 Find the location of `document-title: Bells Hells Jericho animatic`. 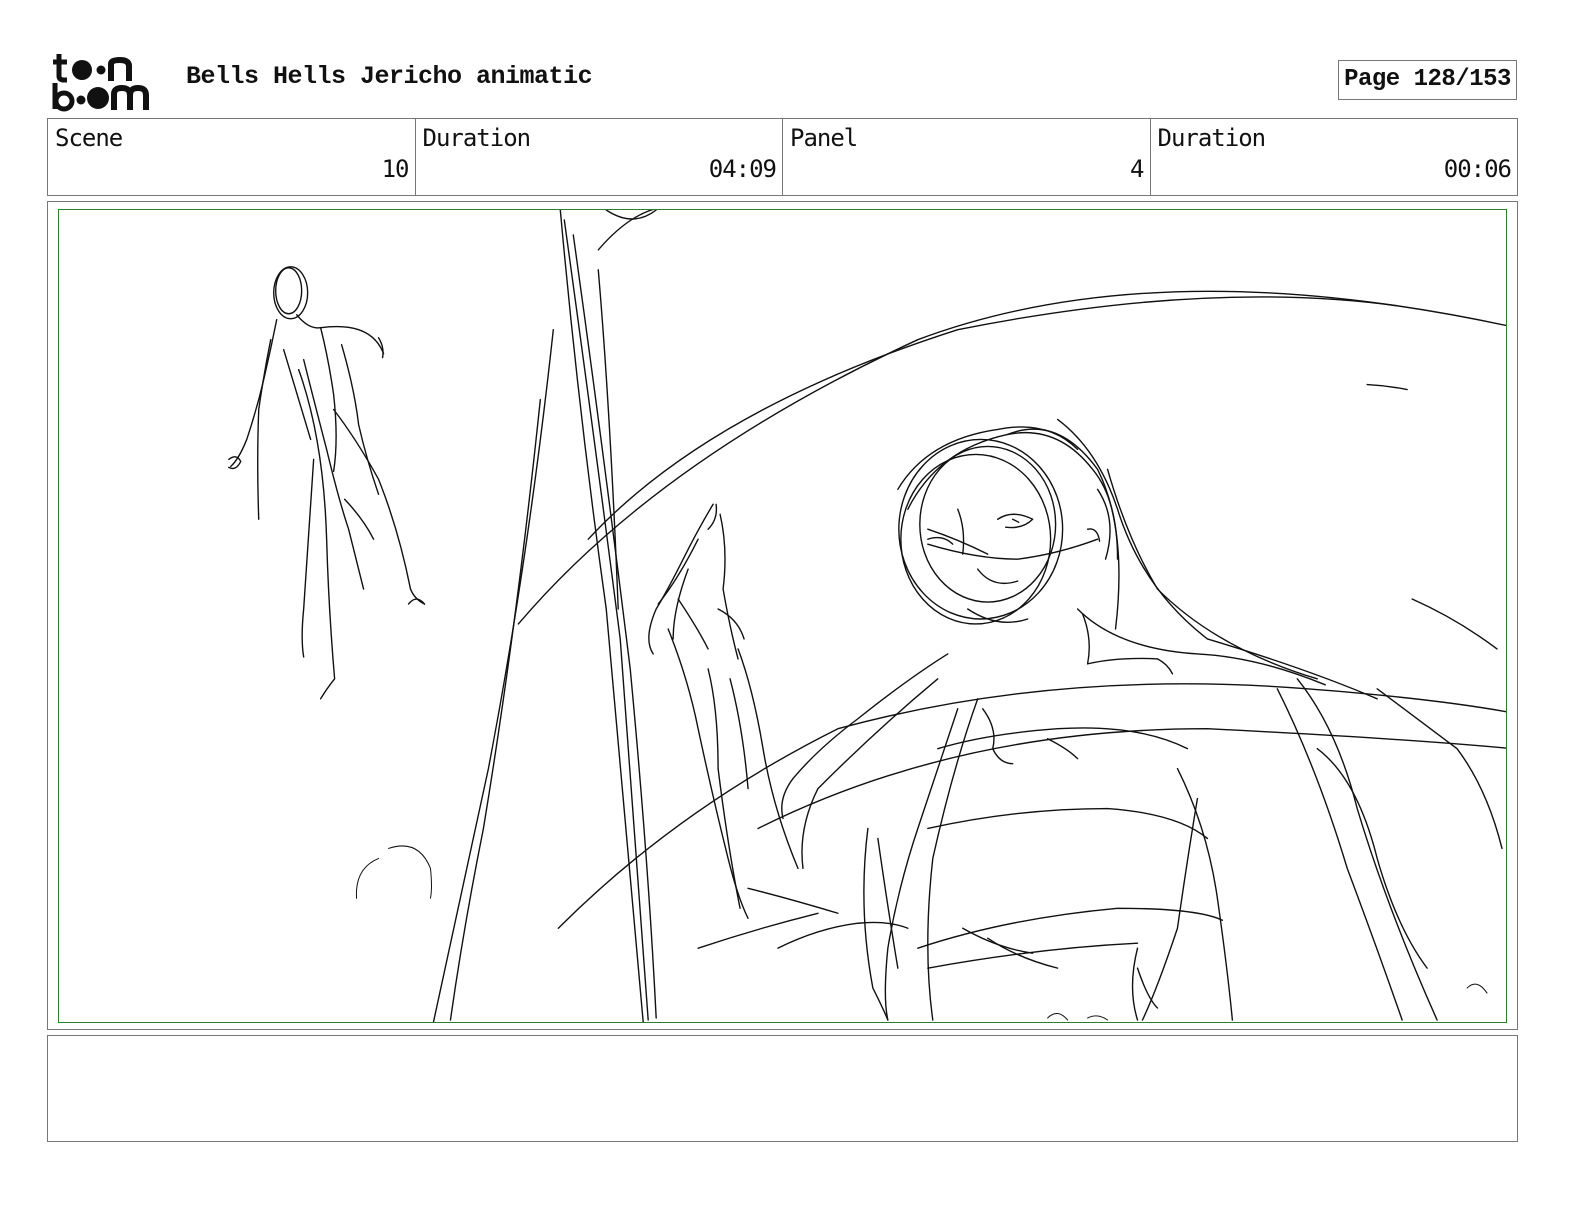

document-title: Bells Hells Jericho animatic is located at coordinates (389, 76).